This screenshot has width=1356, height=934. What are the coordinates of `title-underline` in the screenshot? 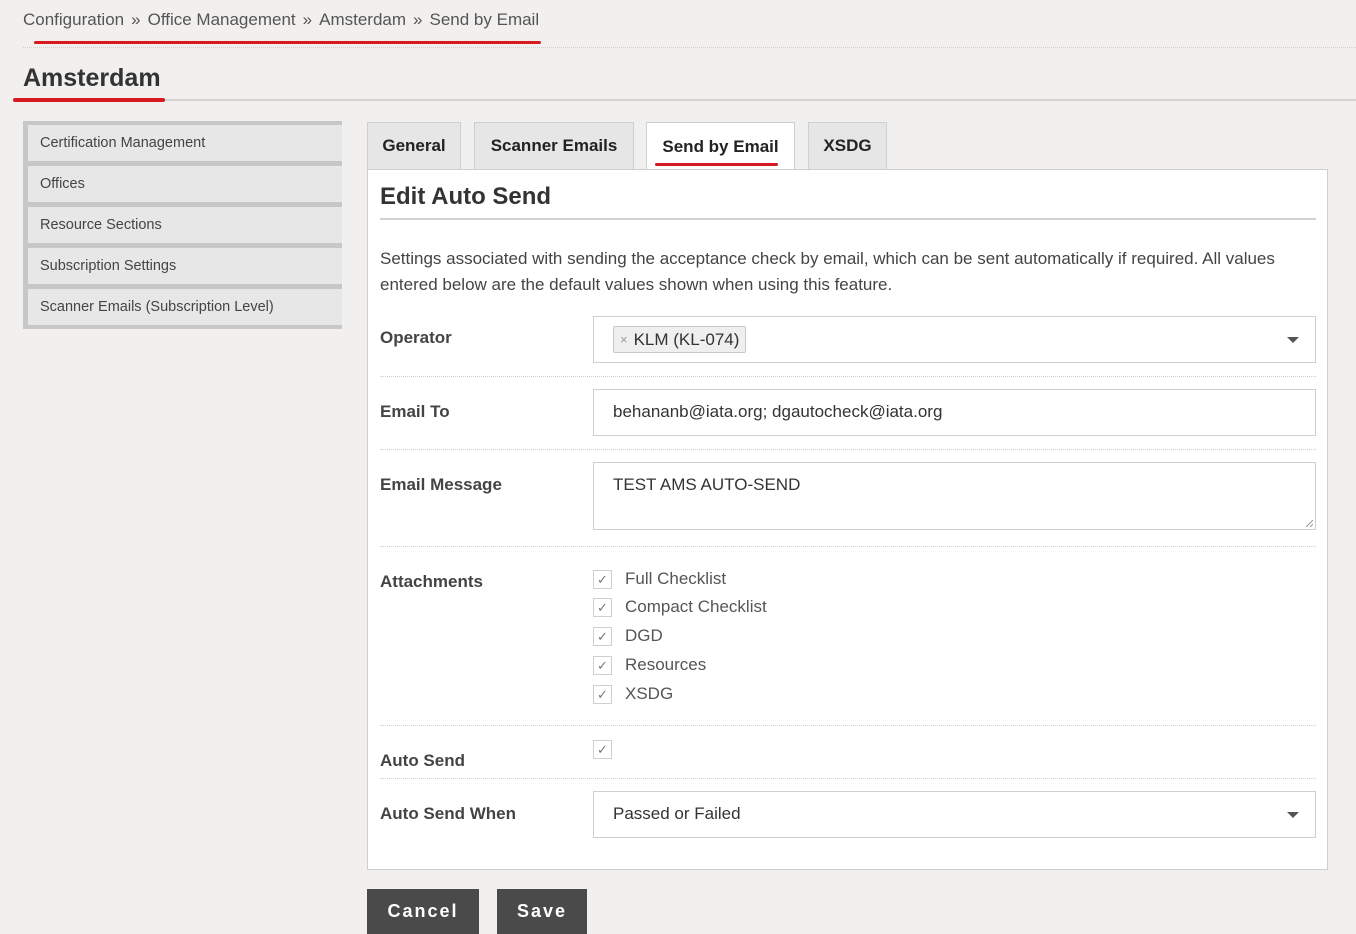 It's located at (89, 100).